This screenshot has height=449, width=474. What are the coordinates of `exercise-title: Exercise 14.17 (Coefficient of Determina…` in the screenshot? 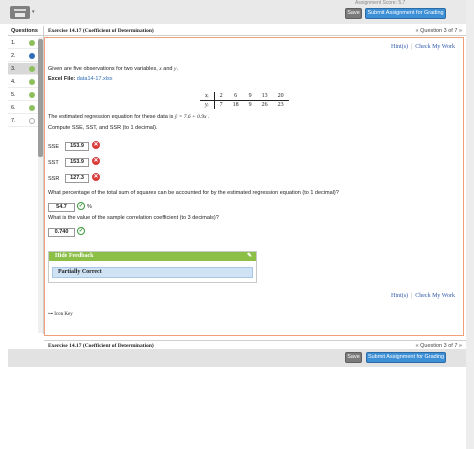 It's located at (101, 31).